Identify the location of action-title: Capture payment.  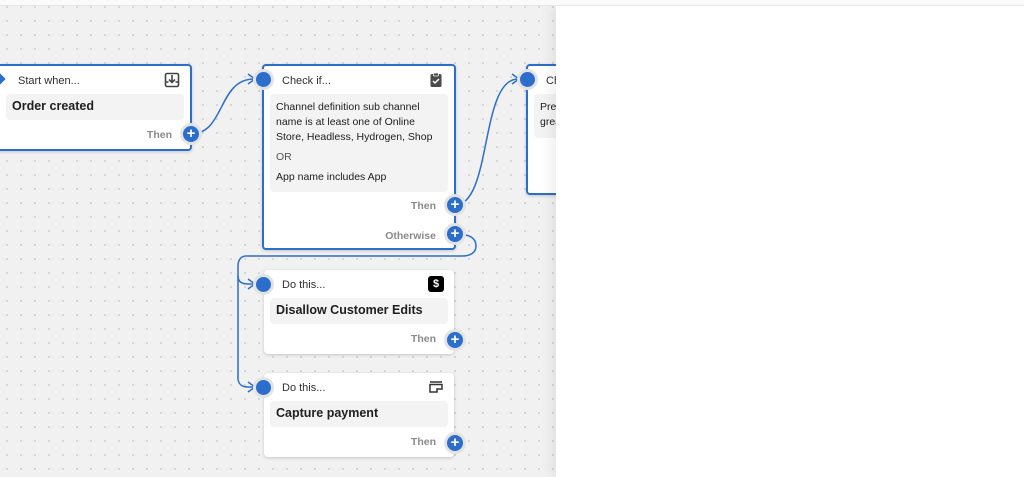
(359, 414).